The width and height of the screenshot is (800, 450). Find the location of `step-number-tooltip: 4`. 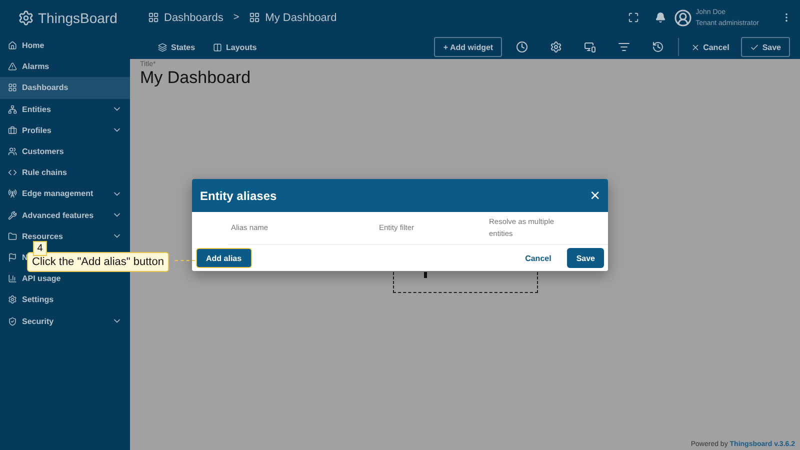

step-number-tooltip: 4 is located at coordinates (40, 248).